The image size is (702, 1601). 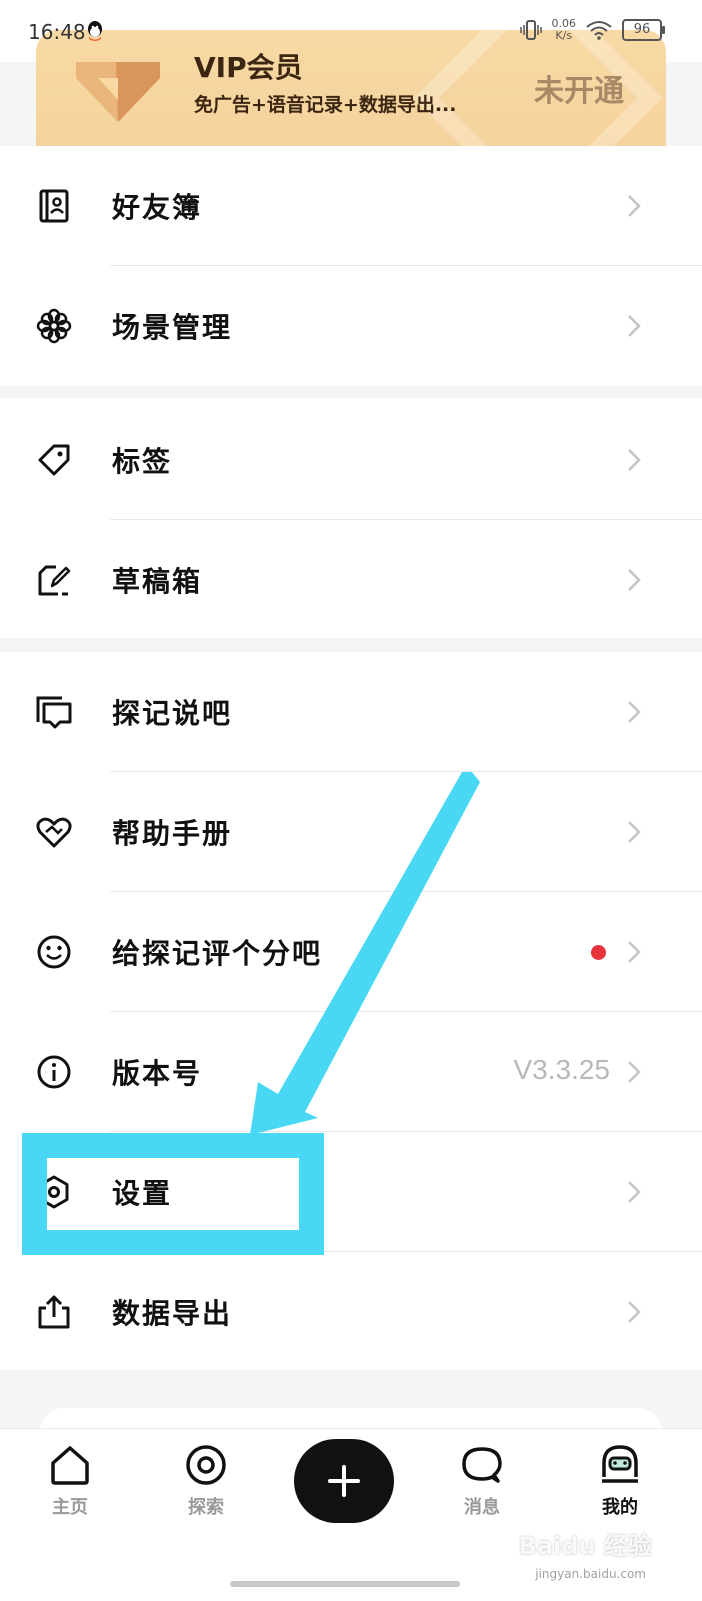 I want to click on vibrate-icon, so click(x=530, y=30).